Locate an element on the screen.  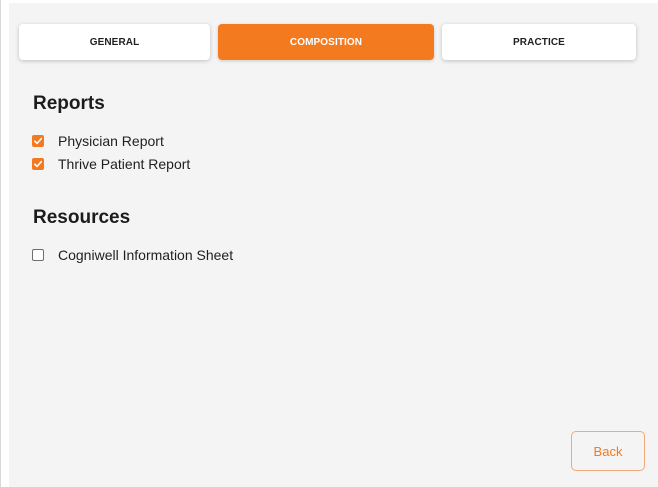
tab-bar: GENERAL COMPOSITION PRACTICE is located at coordinates (327, 43).